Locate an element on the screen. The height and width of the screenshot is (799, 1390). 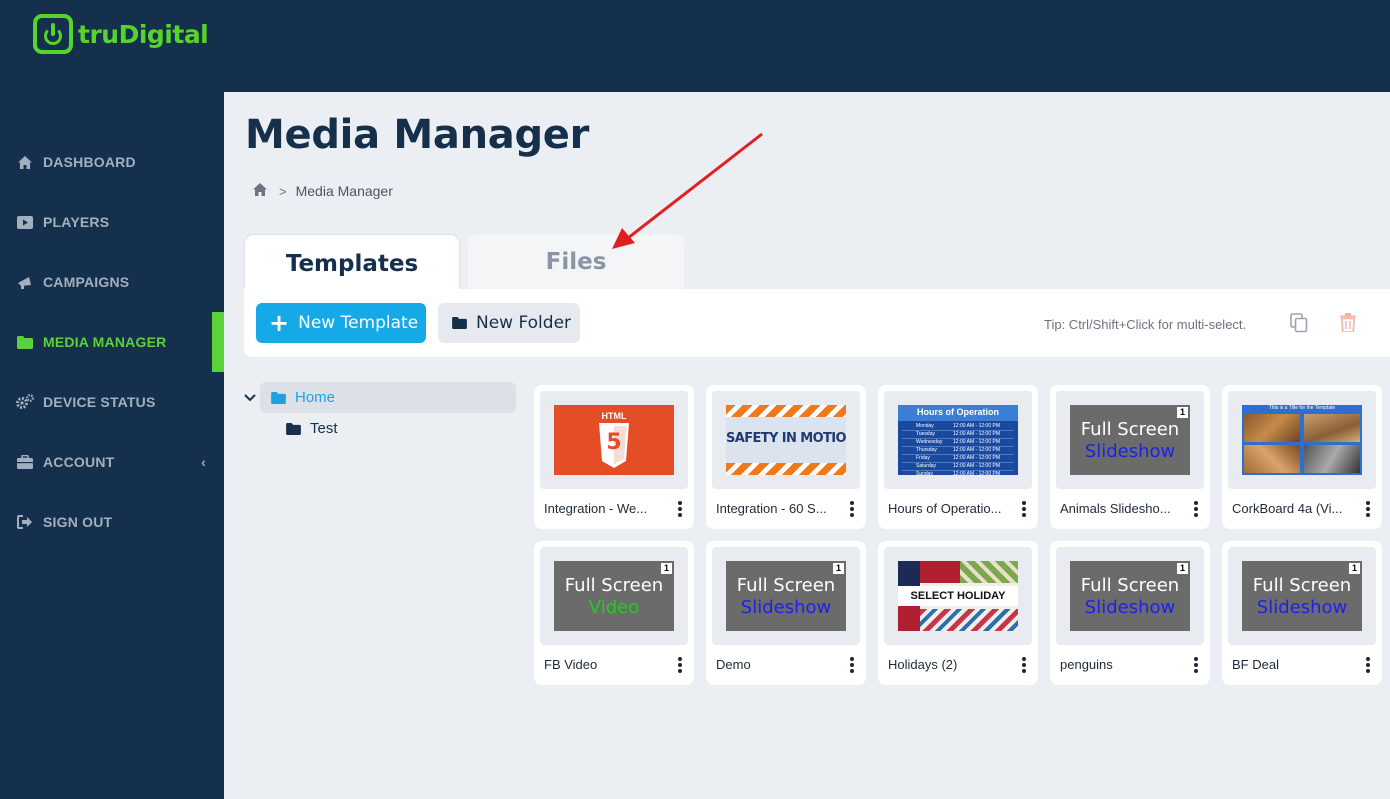
thumbnail-frame: This is a Title for the Template is located at coordinates (1302, 440).